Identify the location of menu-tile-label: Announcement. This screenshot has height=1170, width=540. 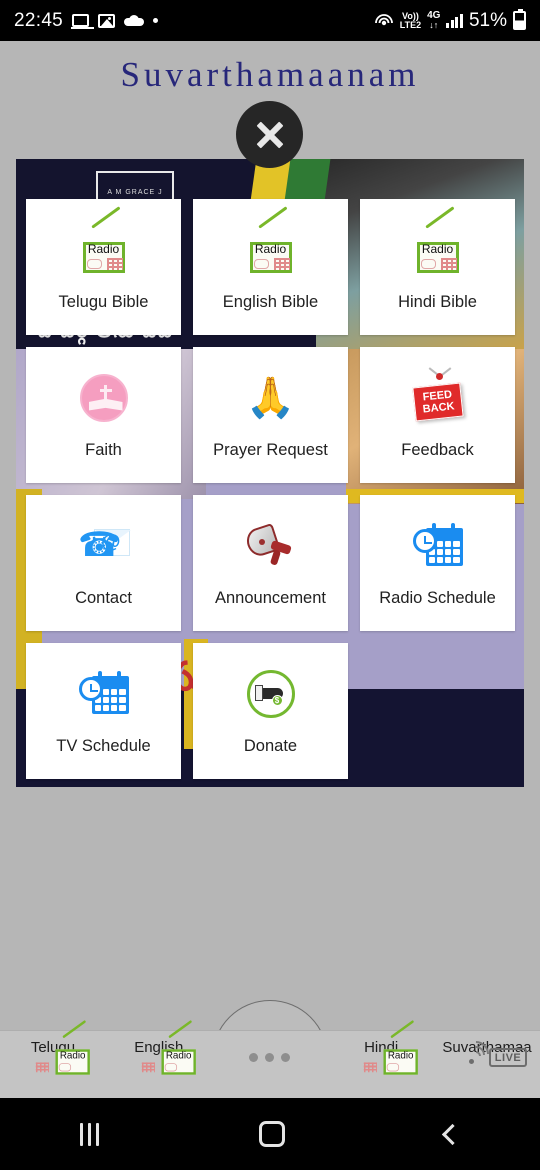
(270, 597).